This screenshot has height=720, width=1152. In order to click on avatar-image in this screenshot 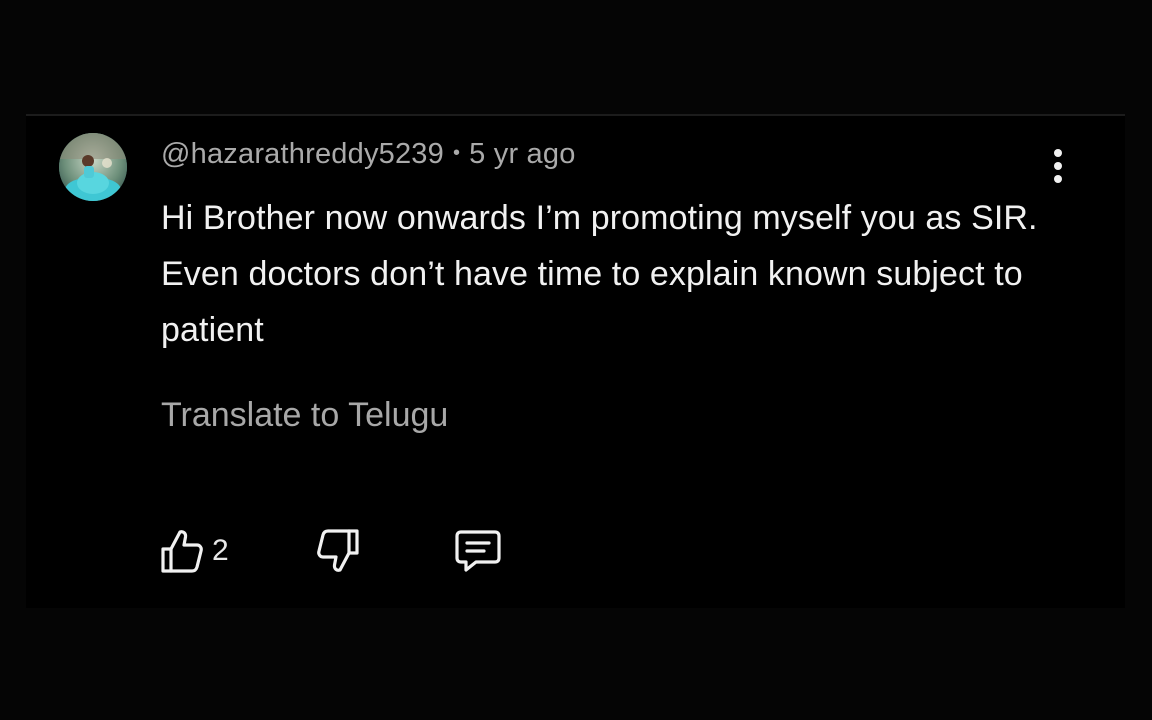, I will do `click(93, 167)`.